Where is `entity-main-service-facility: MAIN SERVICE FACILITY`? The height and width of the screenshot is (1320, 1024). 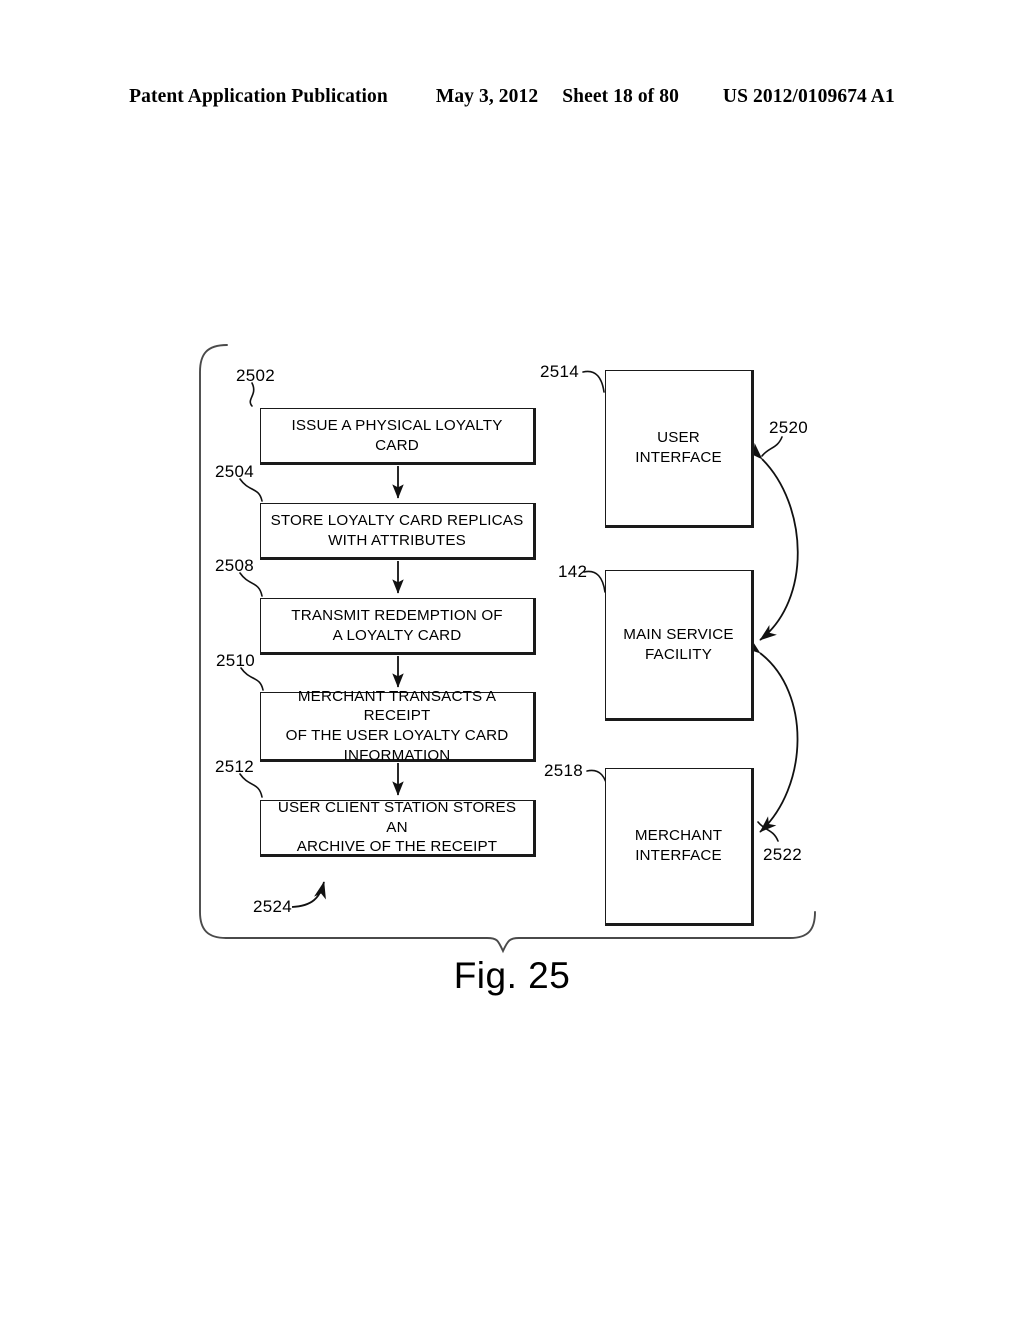 entity-main-service-facility: MAIN SERVICE FACILITY is located at coordinates (679, 645).